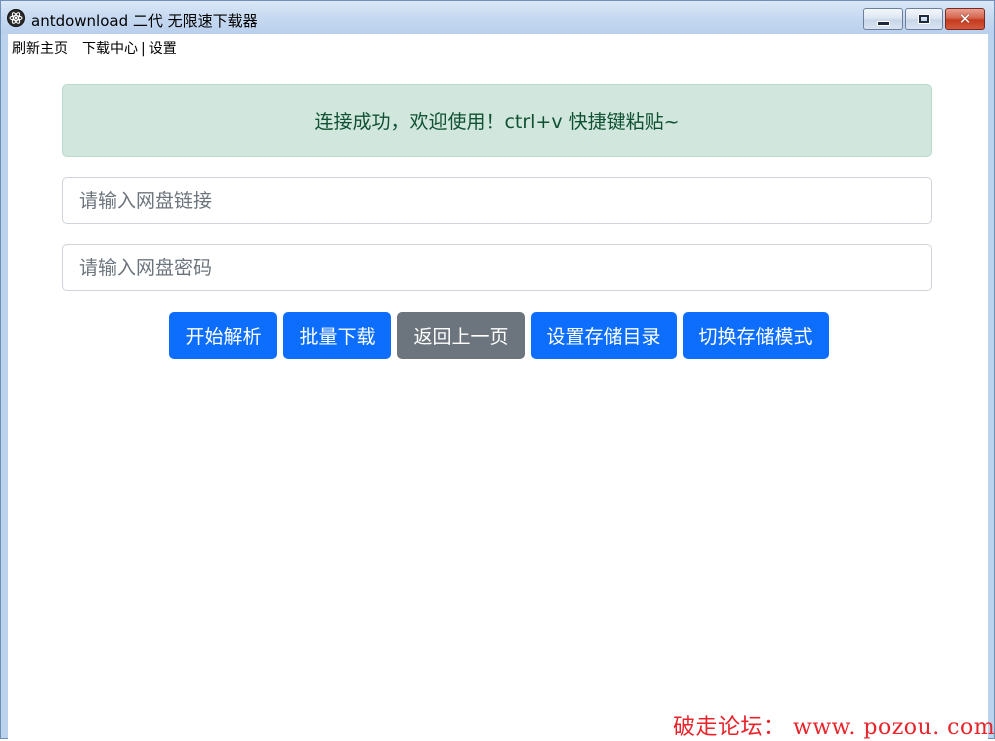 The image size is (995, 741). I want to click on menu-bar: 刷新主页 下载中心 | 设置, so click(94, 48).